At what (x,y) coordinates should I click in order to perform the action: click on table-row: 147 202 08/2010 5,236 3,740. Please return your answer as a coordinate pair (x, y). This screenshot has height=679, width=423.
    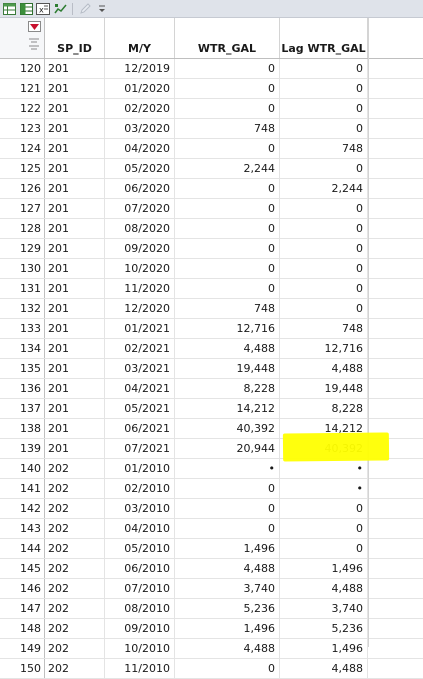
    Looking at the image, I should click on (211, 609).